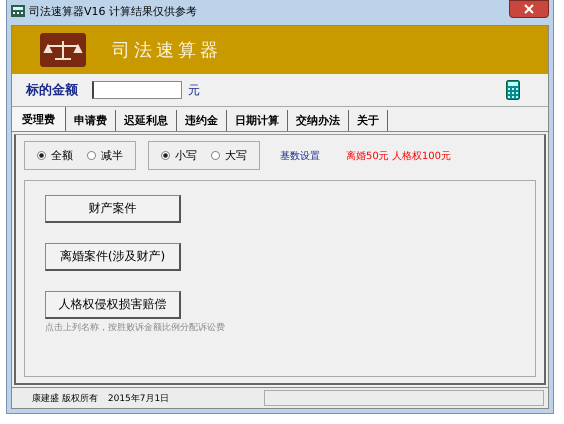 The height and width of the screenshot is (424, 564). Describe the element at coordinates (52, 90) in the screenshot. I see `amount-label: 标的金额` at that location.